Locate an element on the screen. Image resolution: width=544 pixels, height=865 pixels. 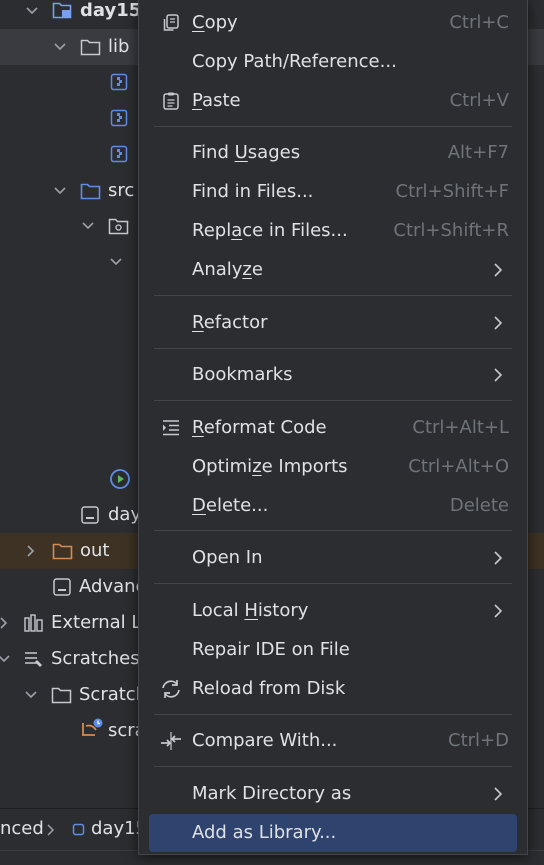
menu-item-analyze: Analyze is located at coordinates (333, 270).